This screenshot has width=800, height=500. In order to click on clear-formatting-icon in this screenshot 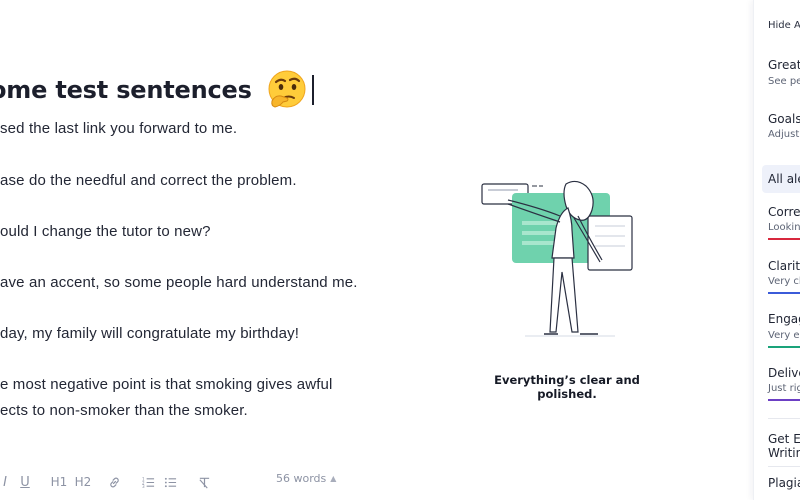, I will do `click(203, 482)`.